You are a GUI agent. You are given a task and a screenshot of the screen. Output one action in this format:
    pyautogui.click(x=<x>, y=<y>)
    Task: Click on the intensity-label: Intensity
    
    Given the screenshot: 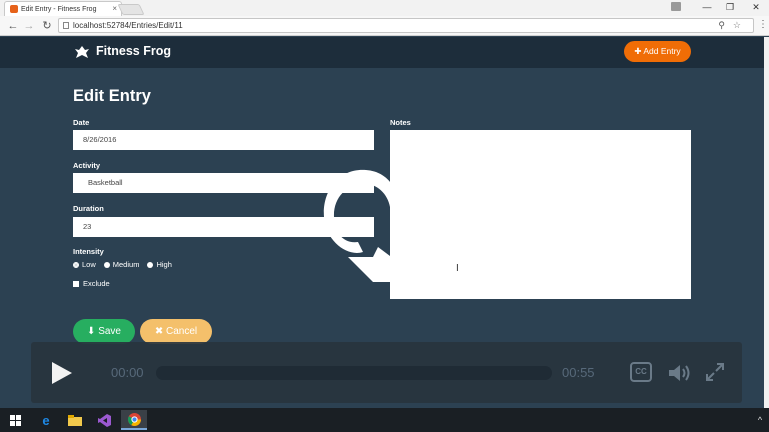 What is the action you would take?
    pyautogui.click(x=88, y=251)
    